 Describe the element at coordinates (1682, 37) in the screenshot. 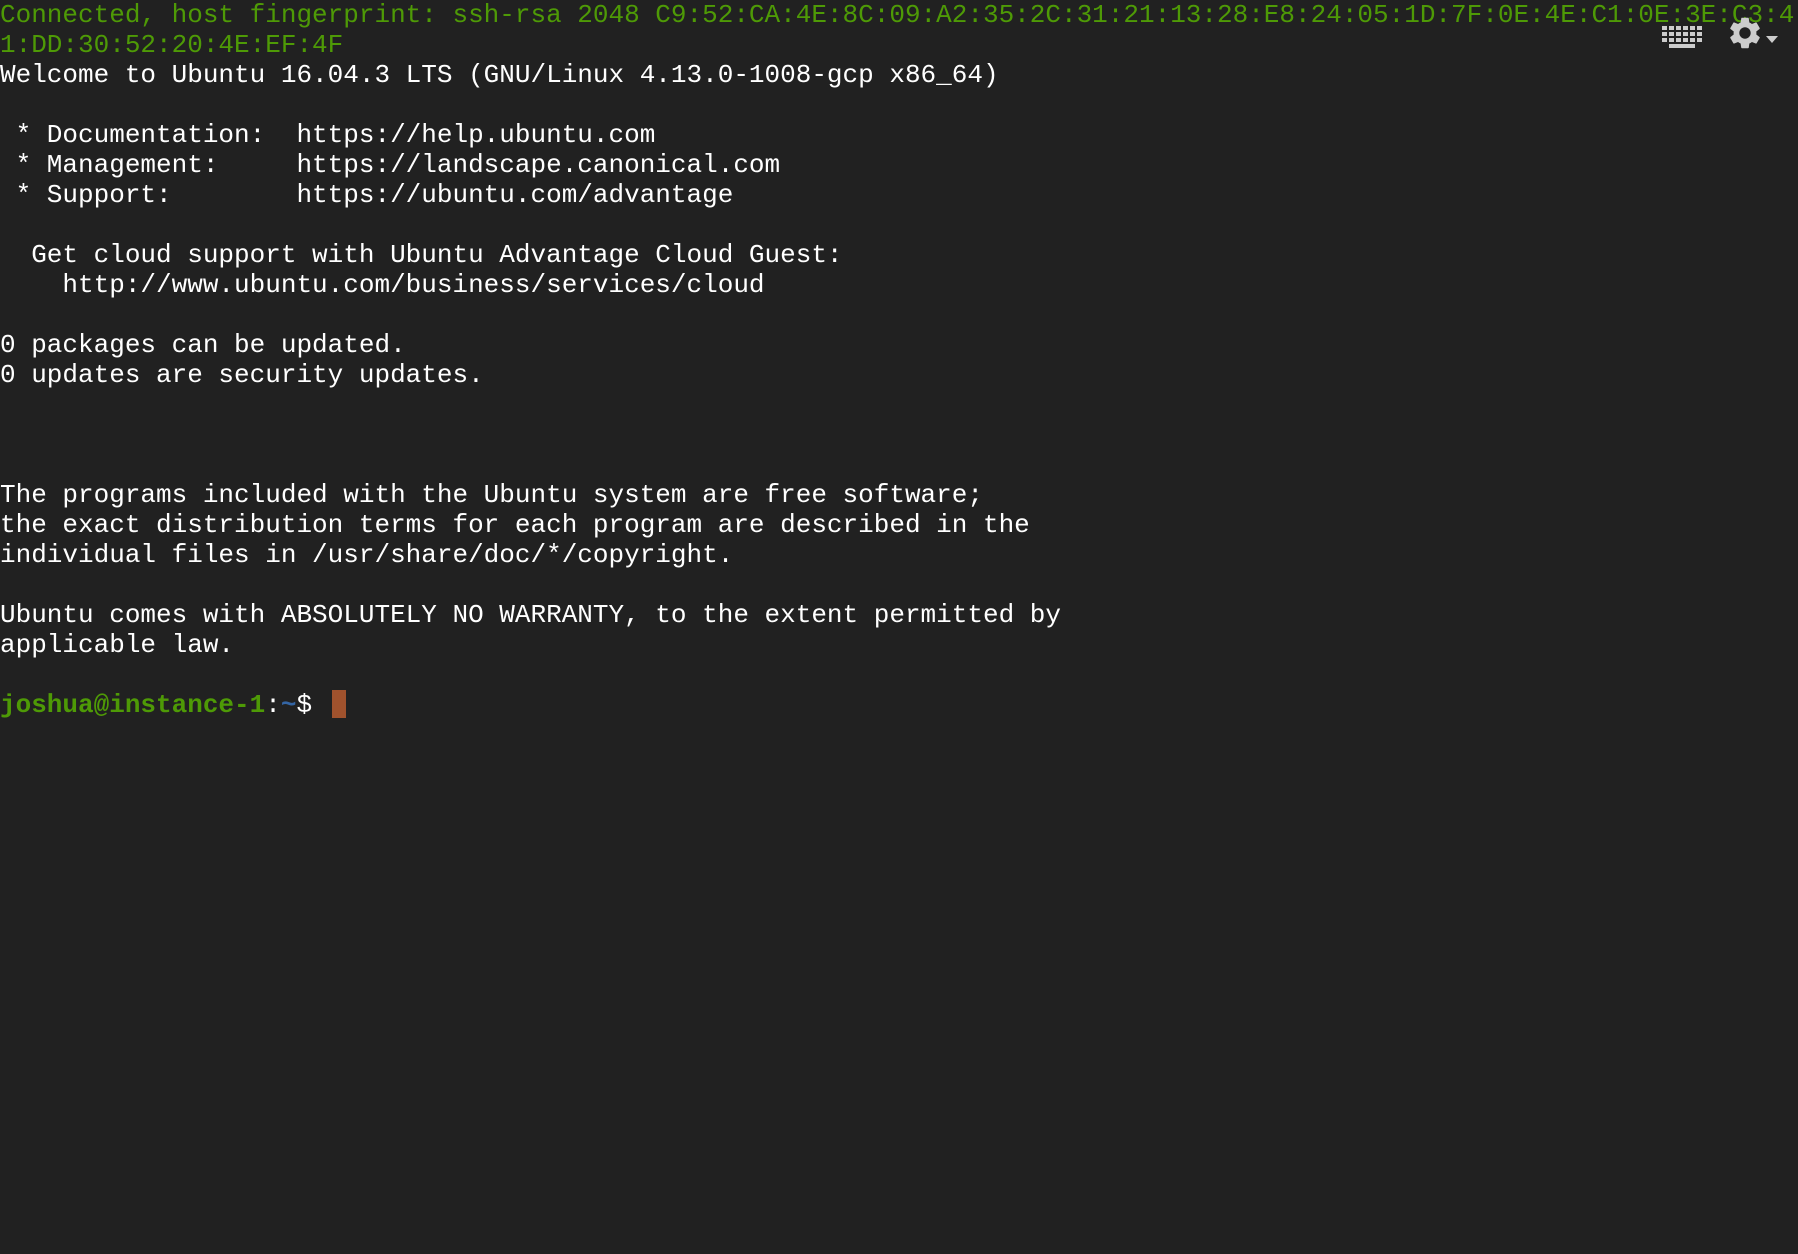

I see `keyboard-icon` at that location.